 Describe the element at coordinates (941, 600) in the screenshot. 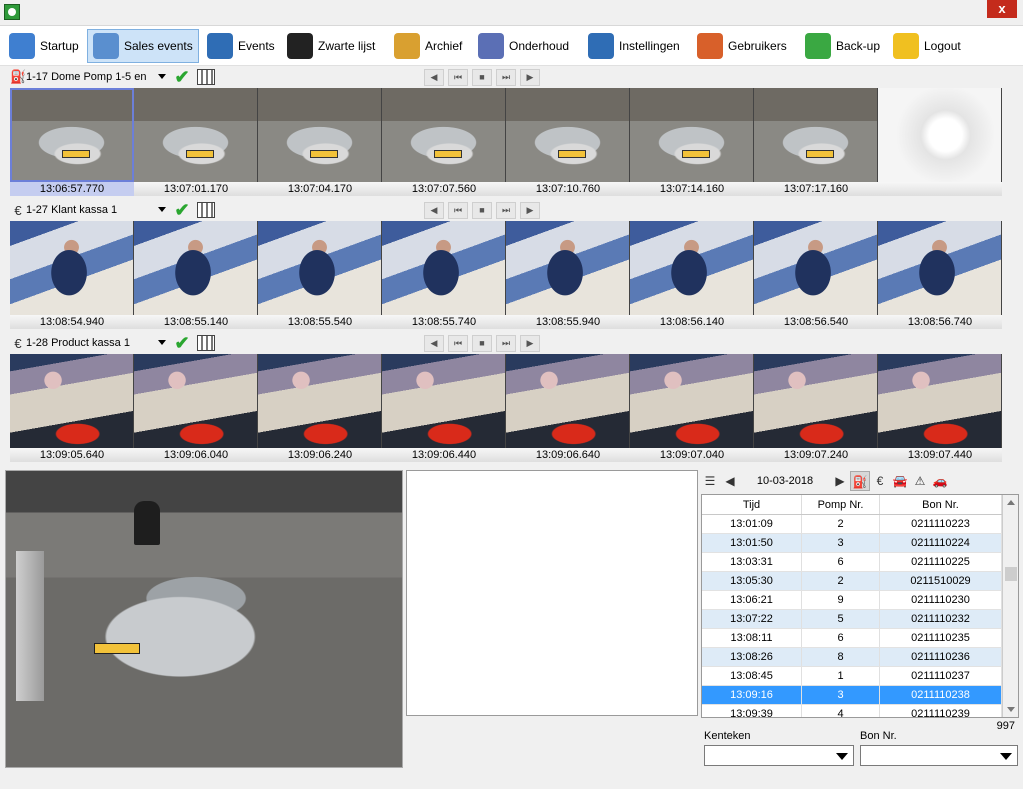

I see `table-cell: 0211110230` at that location.